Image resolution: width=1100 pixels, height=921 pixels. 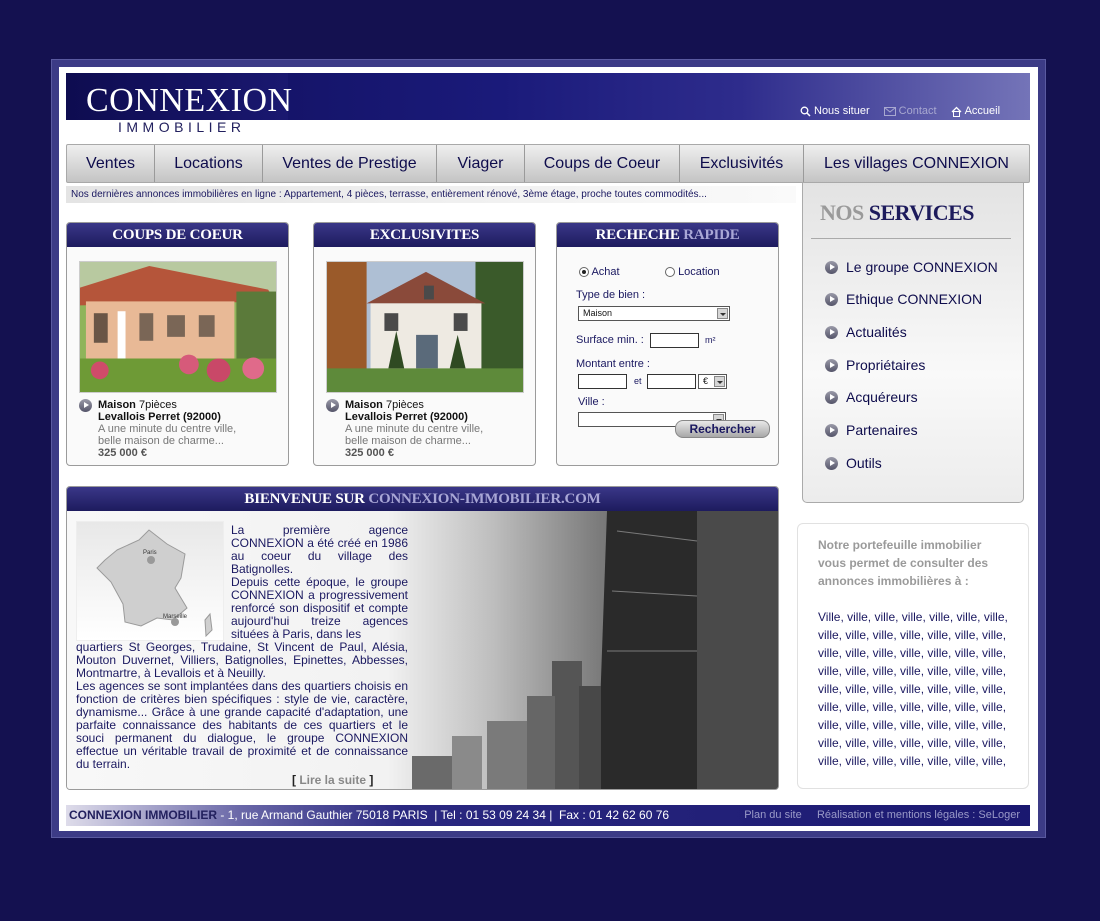 I want to click on services-divider, so click(x=911, y=238).